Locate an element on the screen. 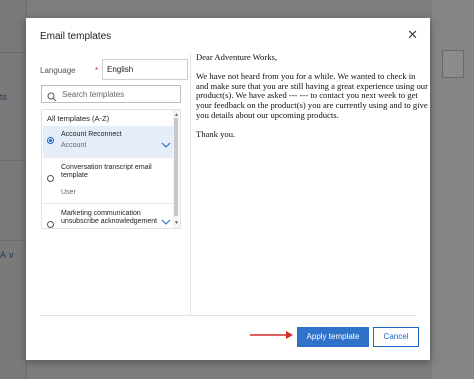  item-title: Conversation transcript email template is located at coordinates (106, 171).